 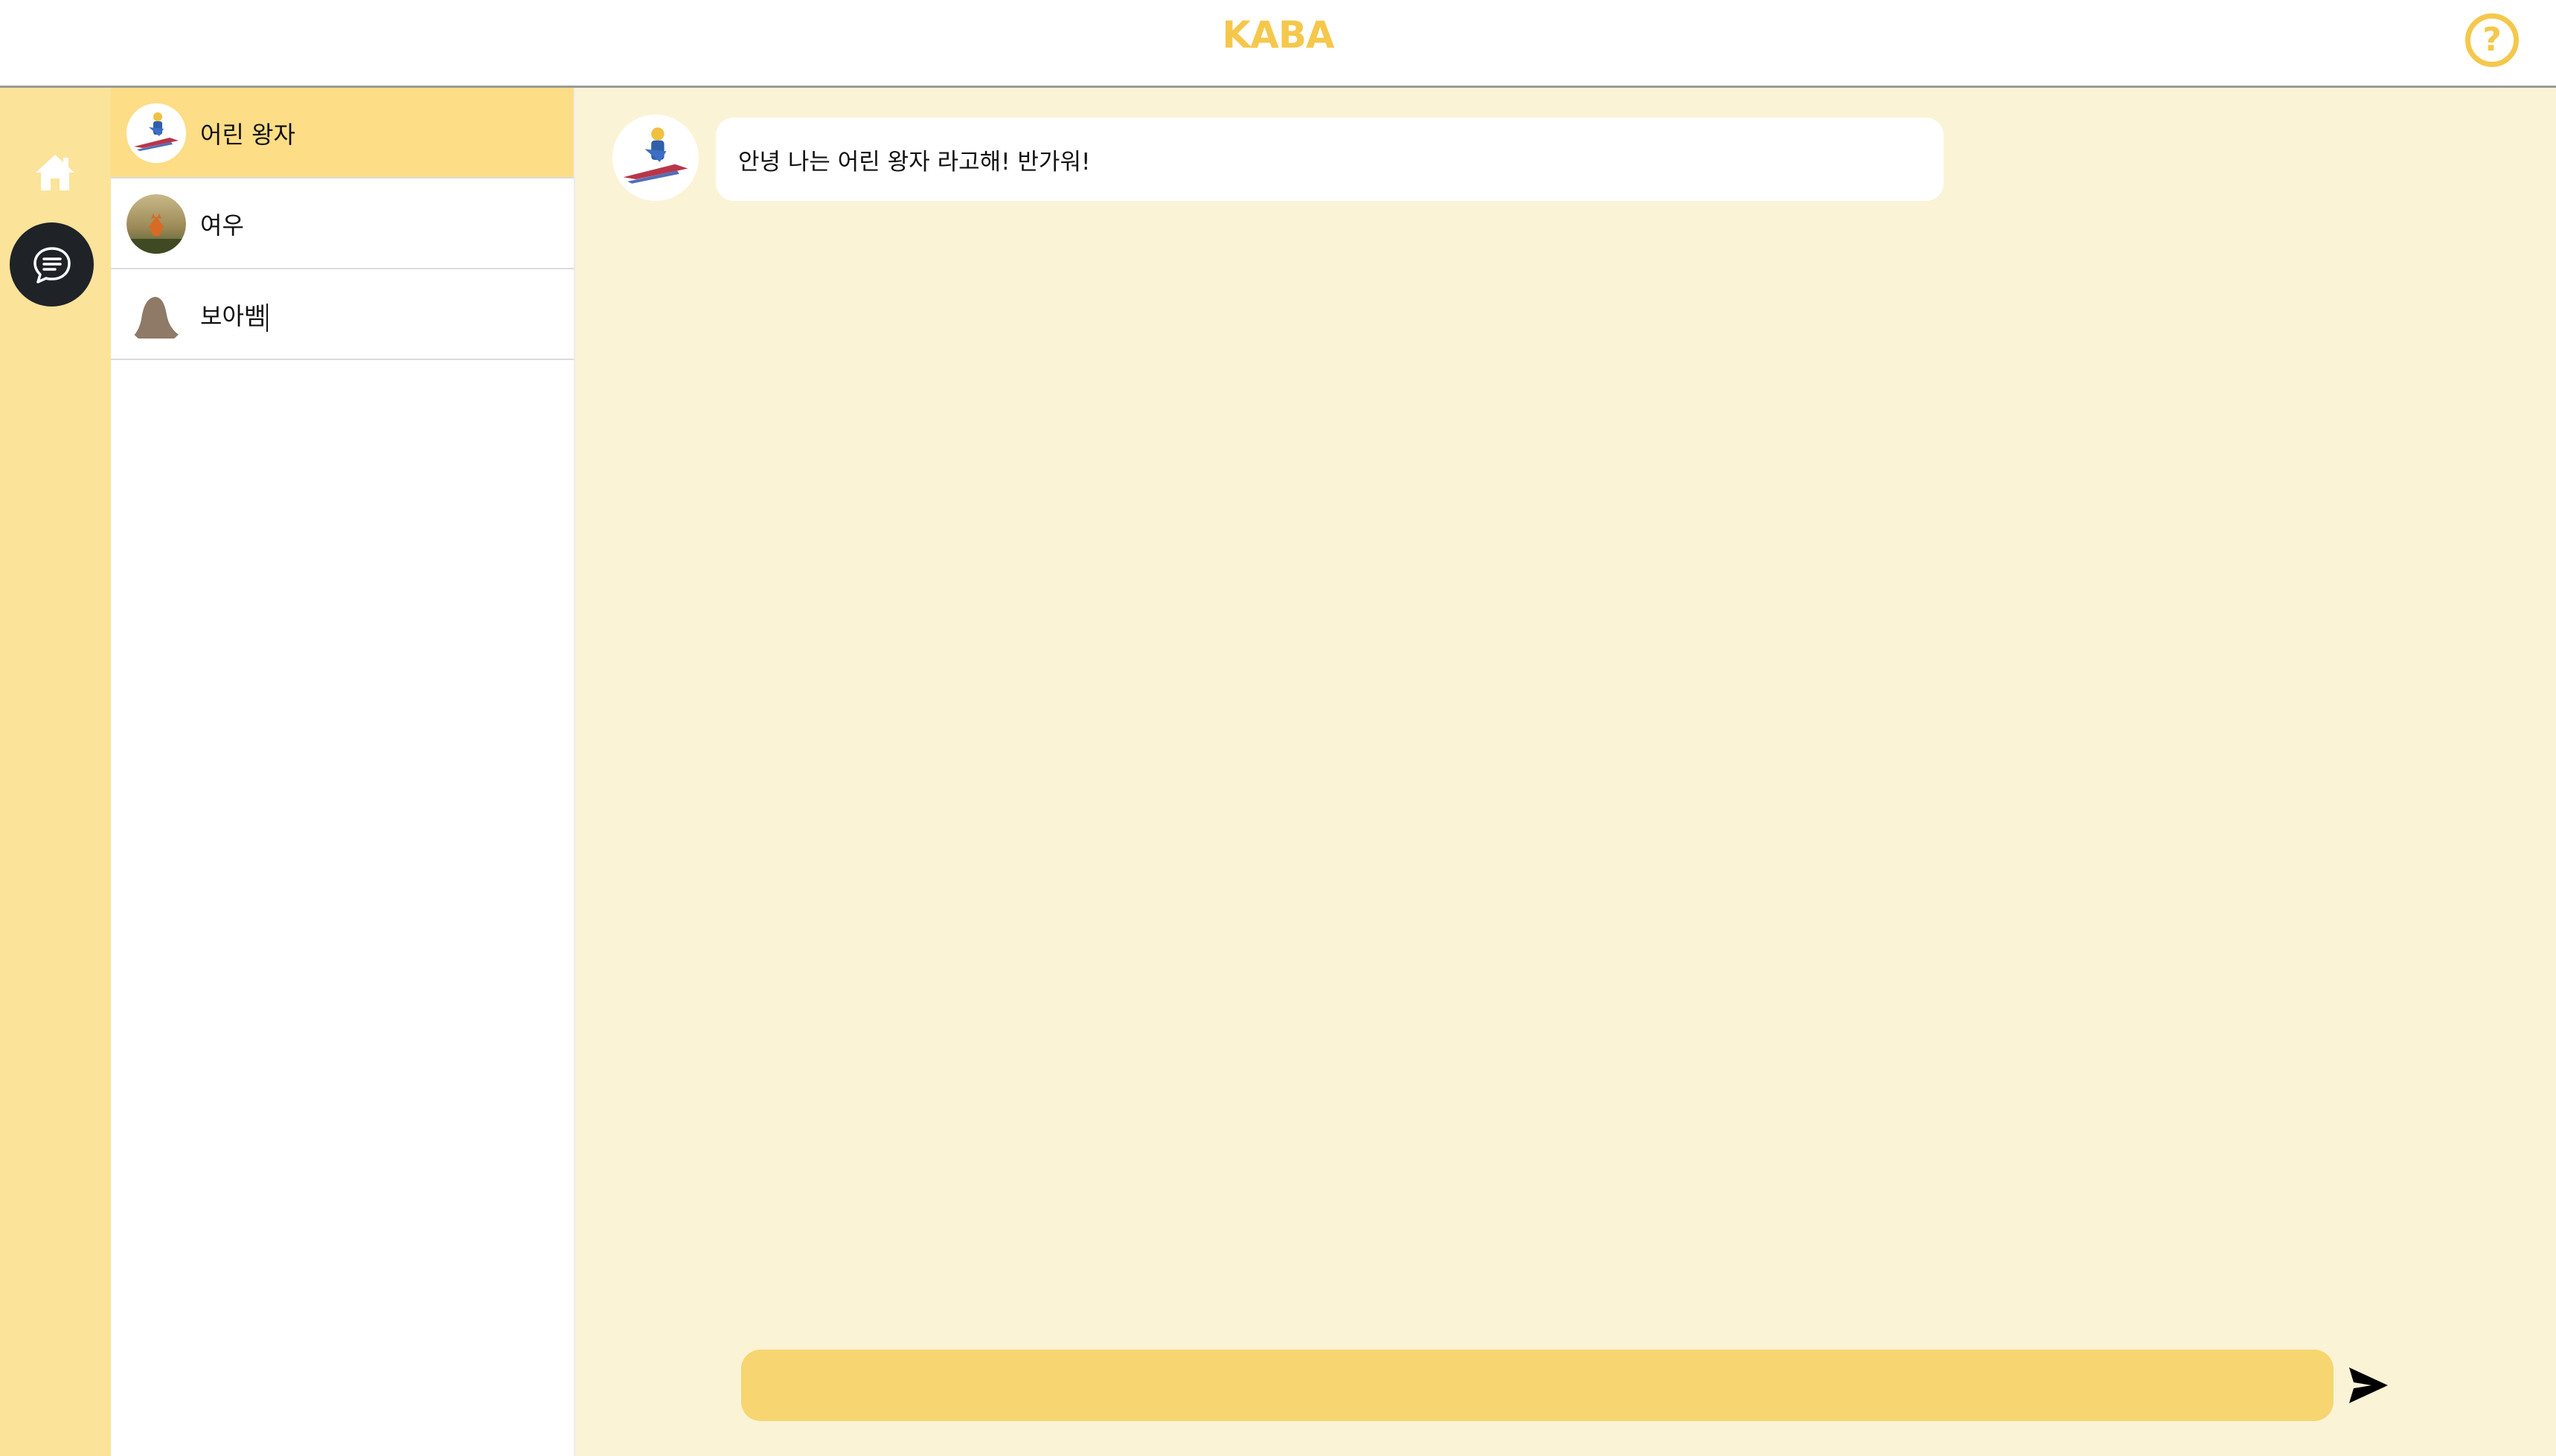 I want to click on message-input, so click(x=1538, y=1385).